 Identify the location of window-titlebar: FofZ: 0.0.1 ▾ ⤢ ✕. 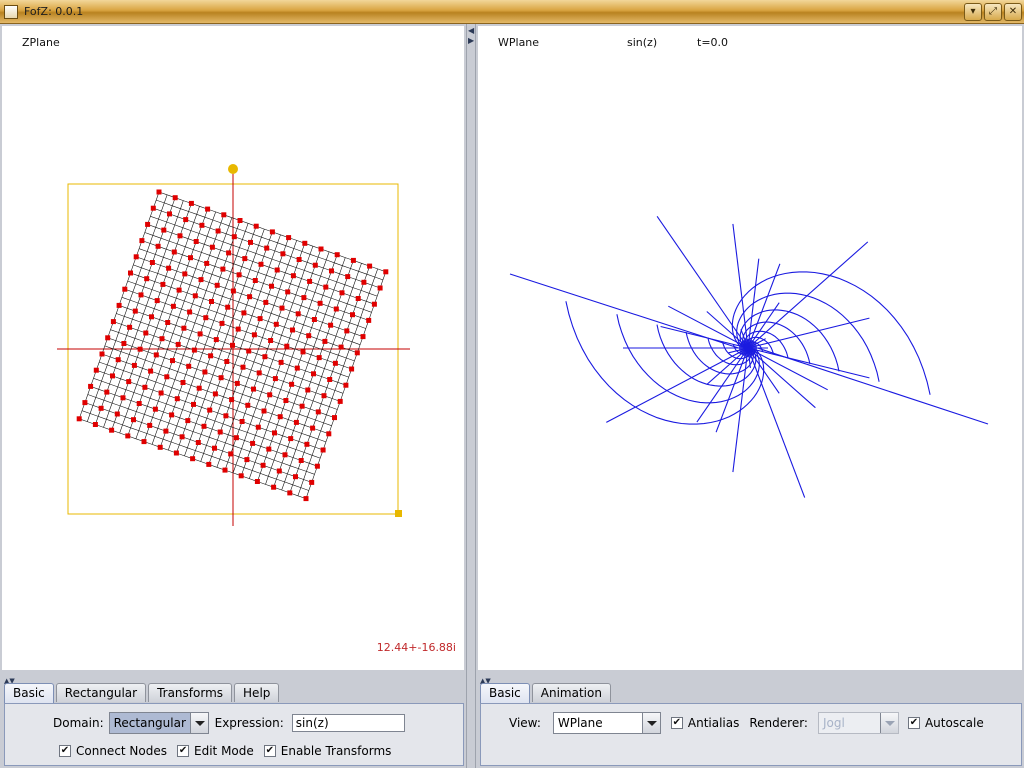
(512, 12).